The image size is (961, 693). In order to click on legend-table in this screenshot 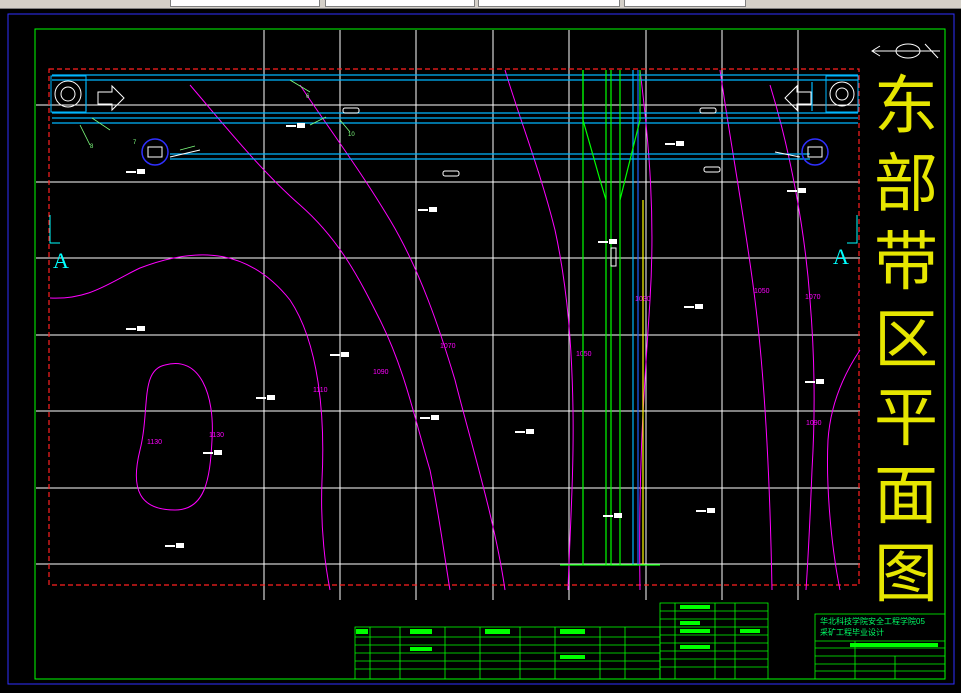, I will do `click(561, 641)`.